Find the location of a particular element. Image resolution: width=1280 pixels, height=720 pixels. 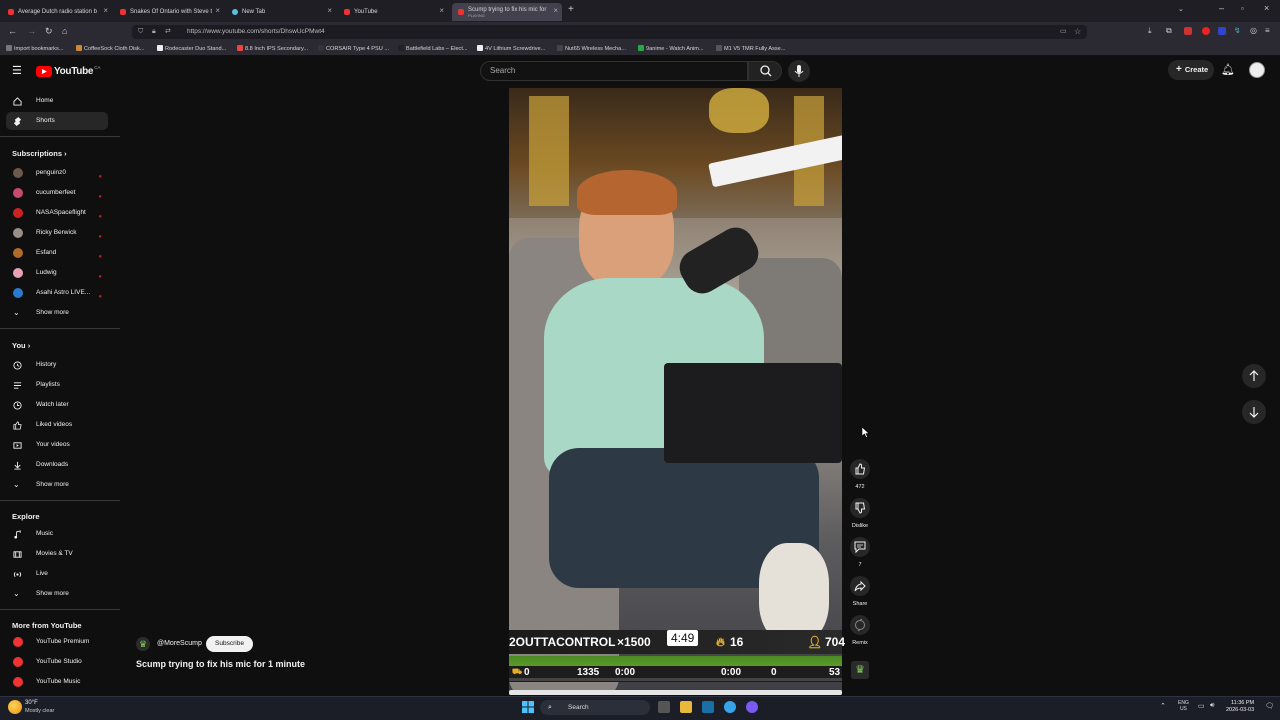

browser-tab: New Tab × is located at coordinates (281, 12).